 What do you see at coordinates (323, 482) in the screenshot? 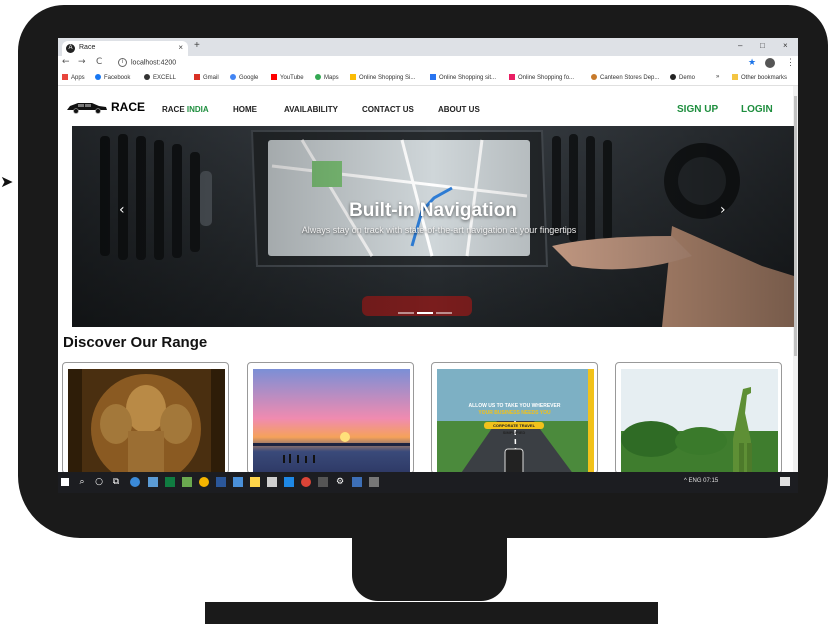
I see `terminal-icon` at bounding box center [323, 482].